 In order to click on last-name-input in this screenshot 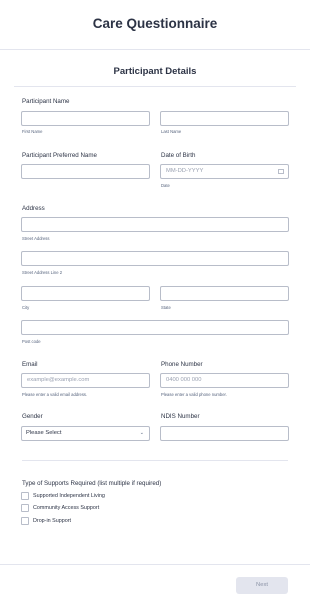, I will do `click(224, 118)`.